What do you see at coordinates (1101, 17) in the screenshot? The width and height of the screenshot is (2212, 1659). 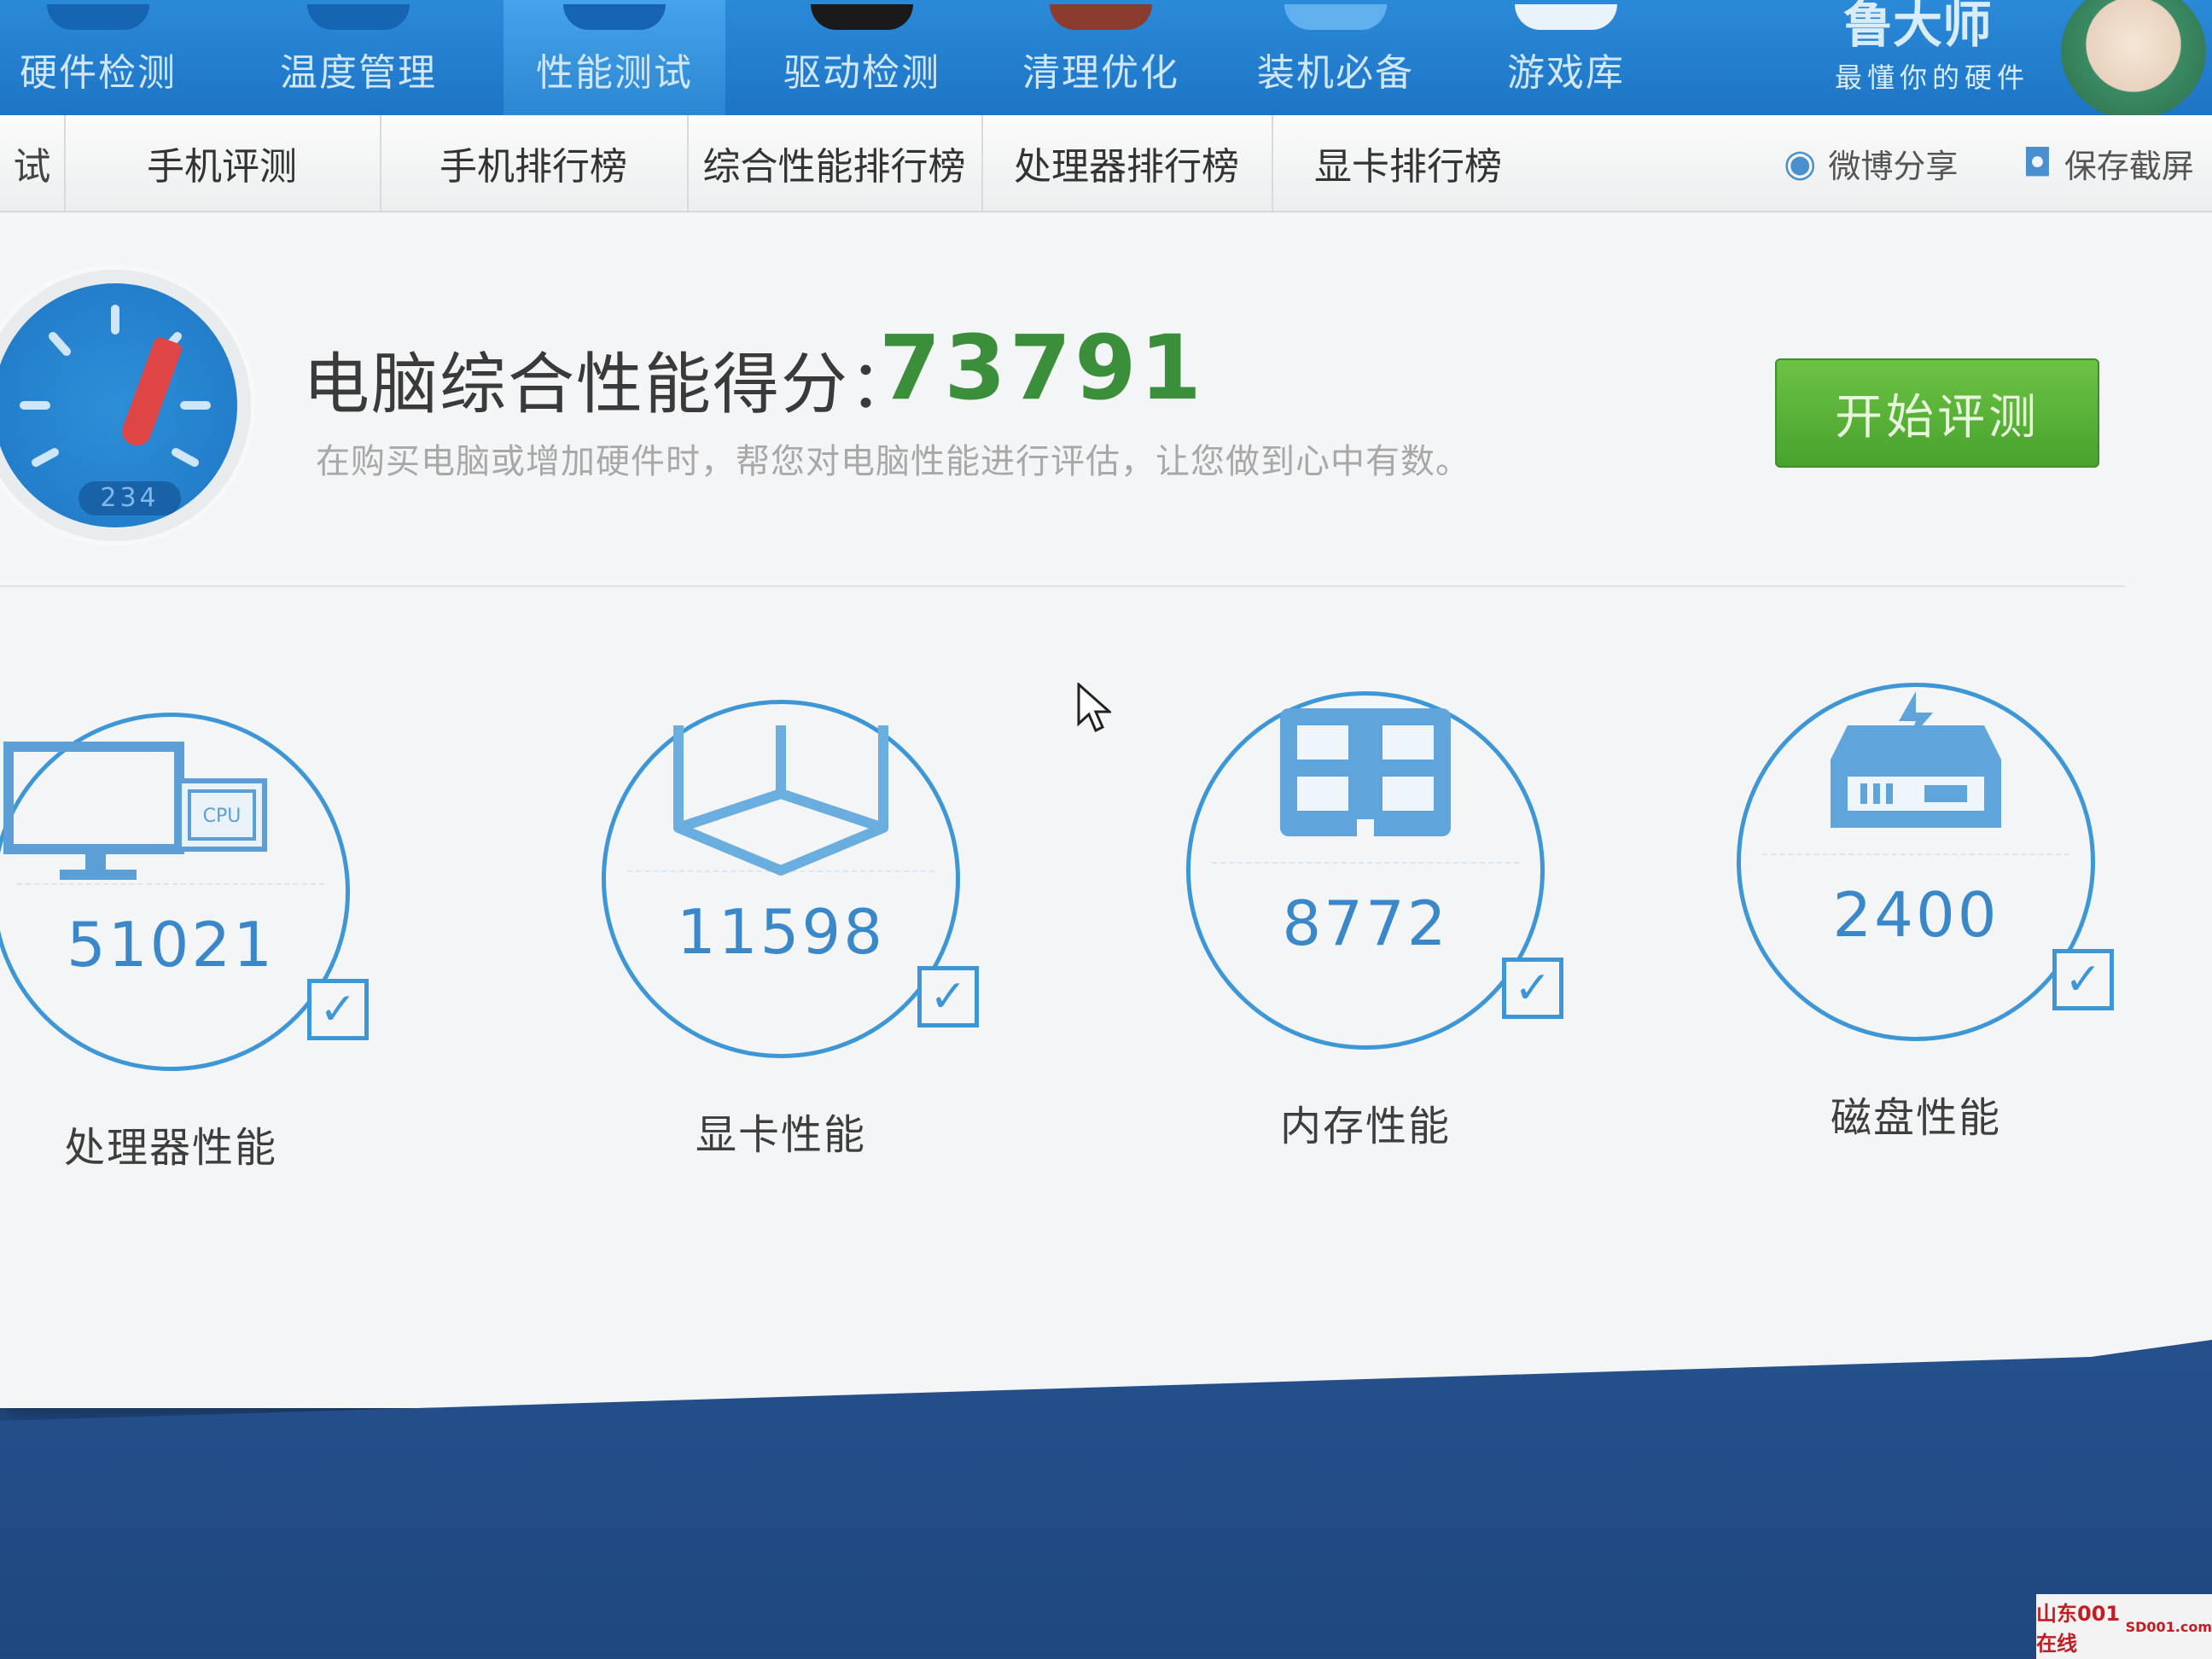 I see `broom-icon` at bounding box center [1101, 17].